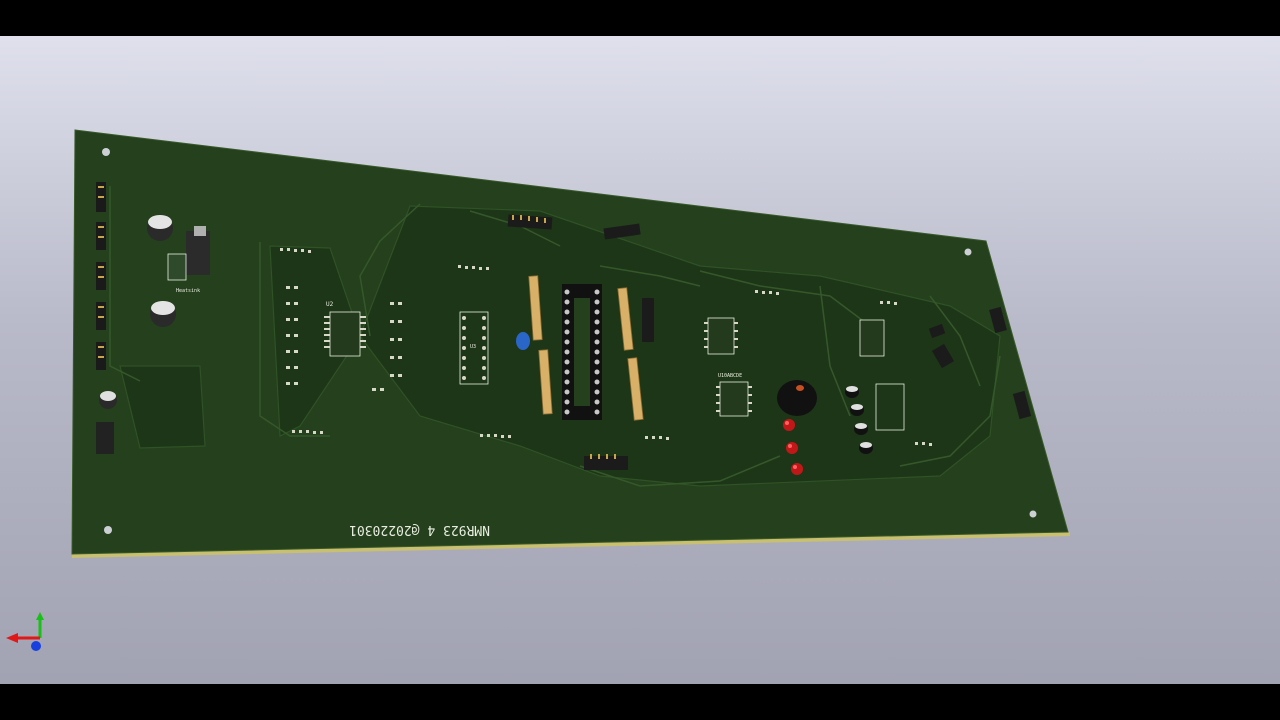  What do you see at coordinates (523, 341) in the screenshot?
I see `blue-capacitor` at bounding box center [523, 341].